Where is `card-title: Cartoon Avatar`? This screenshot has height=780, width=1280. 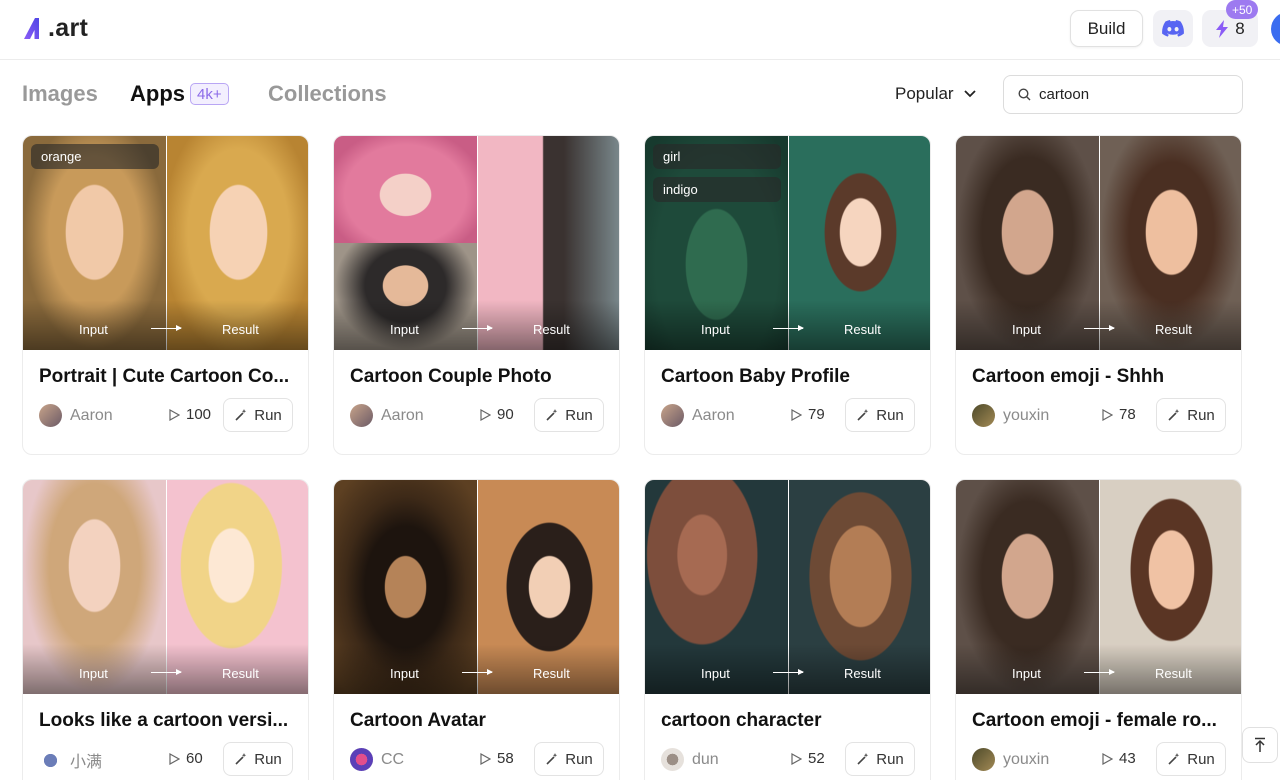
card-title: Cartoon Avatar is located at coordinates (479, 721).